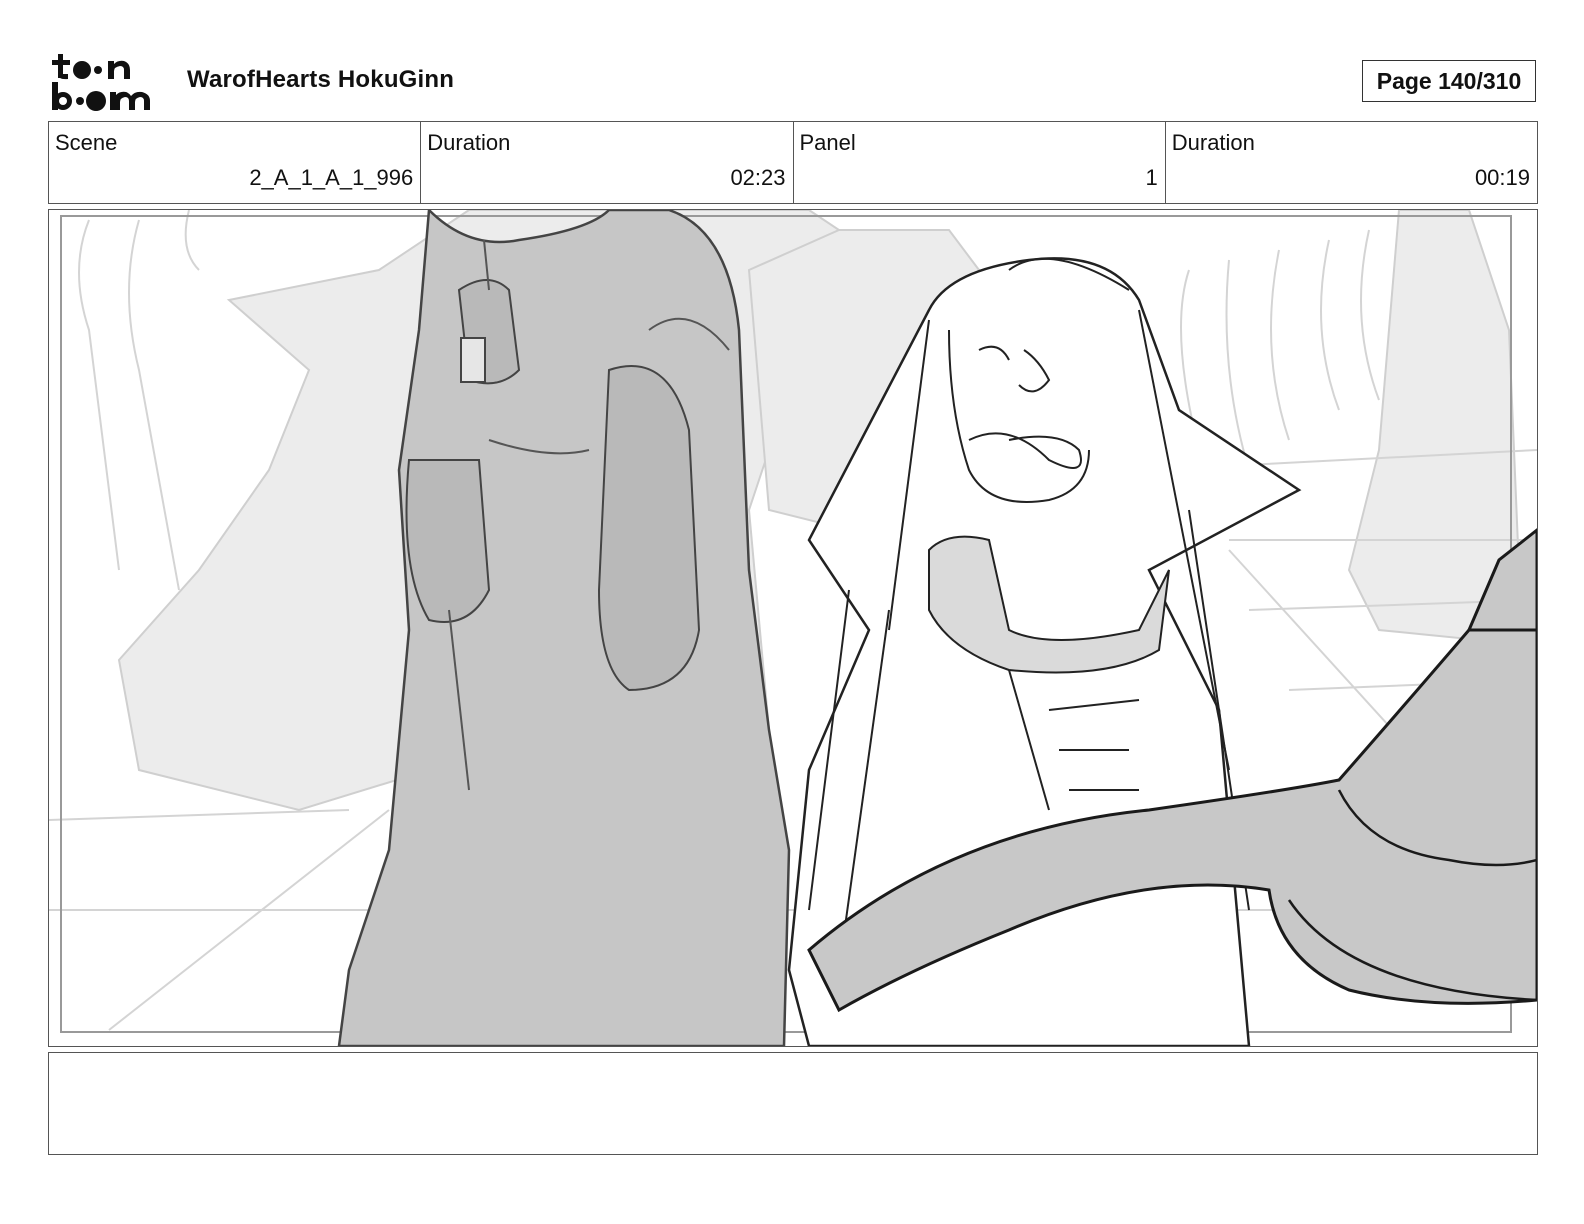 Image resolution: width=1584 pixels, height=1224 pixels. What do you see at coordinates (321, 79) in the screenshot?
I see `project-title: WarofHearts HokuGinn` at bounding box center [321, 79].